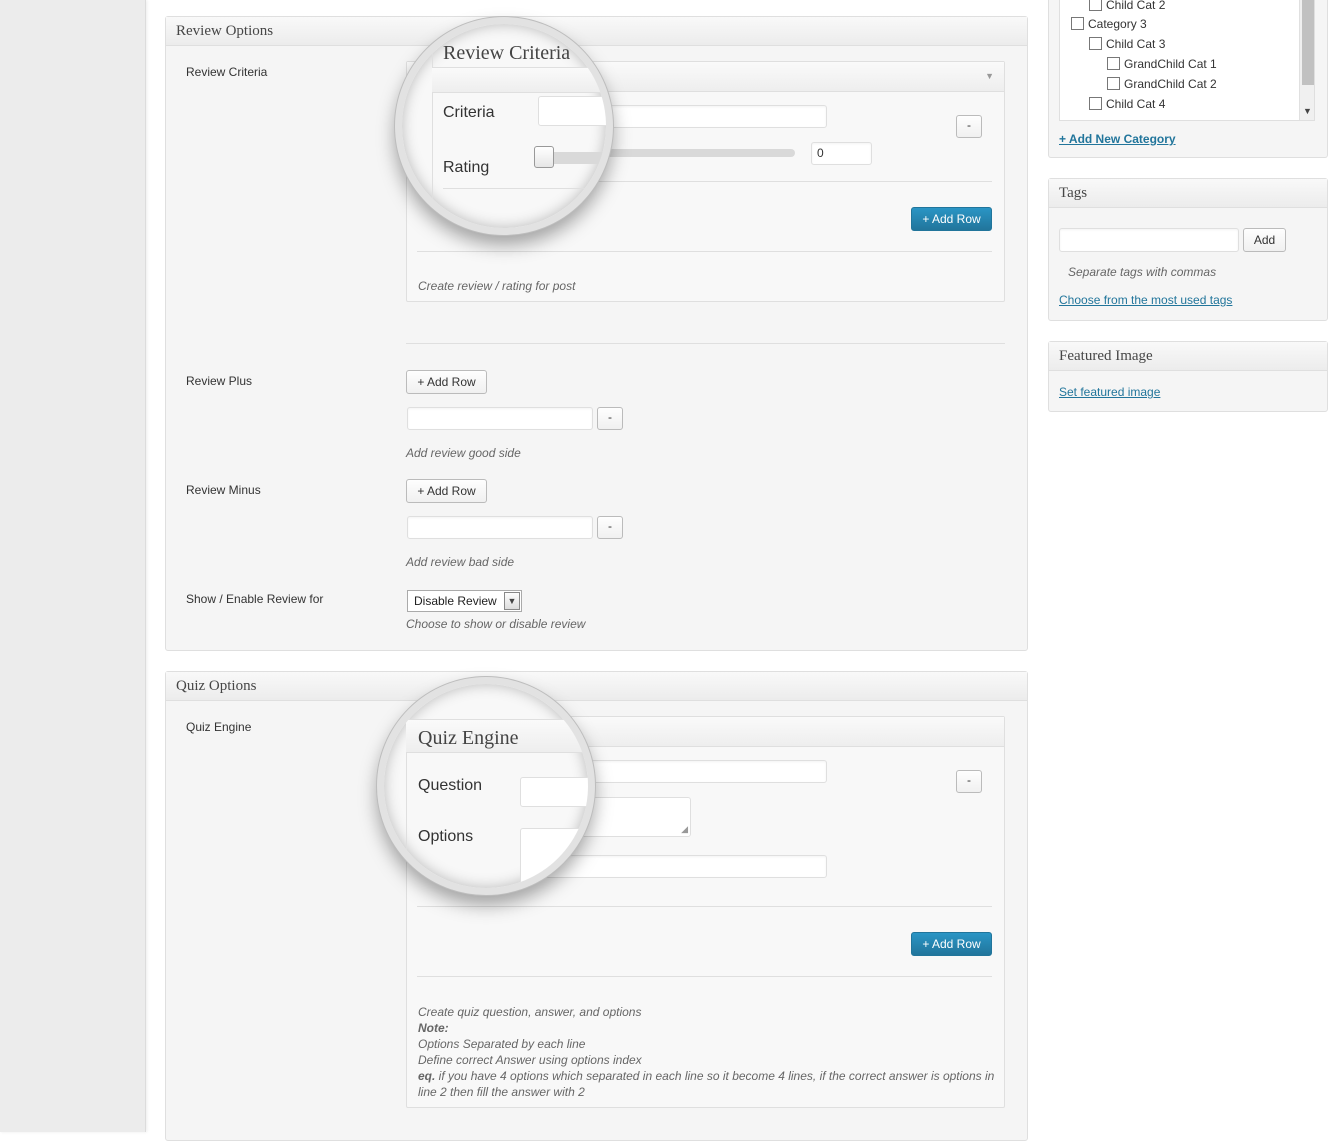  Describe the element at coordinates (1188, 193) in the screenshot. I see `tags-title: Tags` at that location.